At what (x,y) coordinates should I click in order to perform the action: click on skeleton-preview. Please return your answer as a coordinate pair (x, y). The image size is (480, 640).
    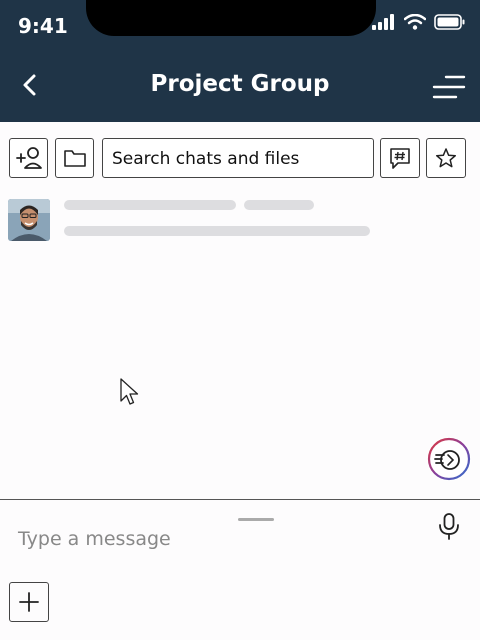
    Looking at the image, I should click on (217, 231).